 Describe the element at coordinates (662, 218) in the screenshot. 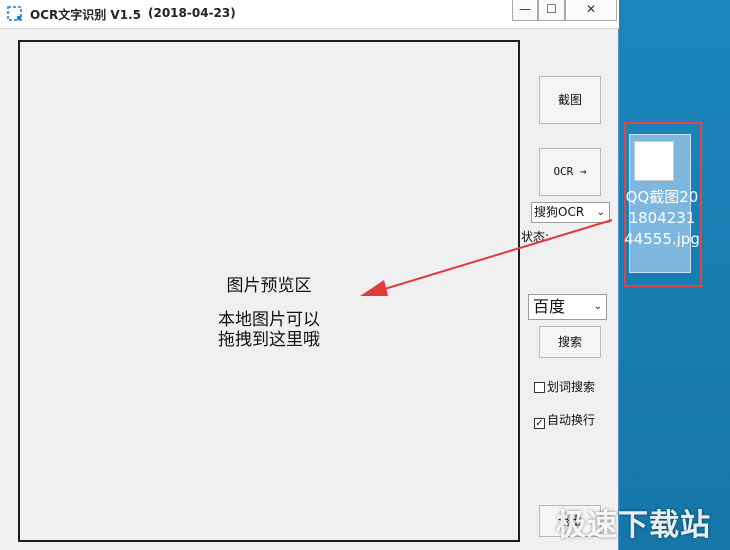

I see `desktop-file-name: QQ截图20180423144555.jpg` at that location.